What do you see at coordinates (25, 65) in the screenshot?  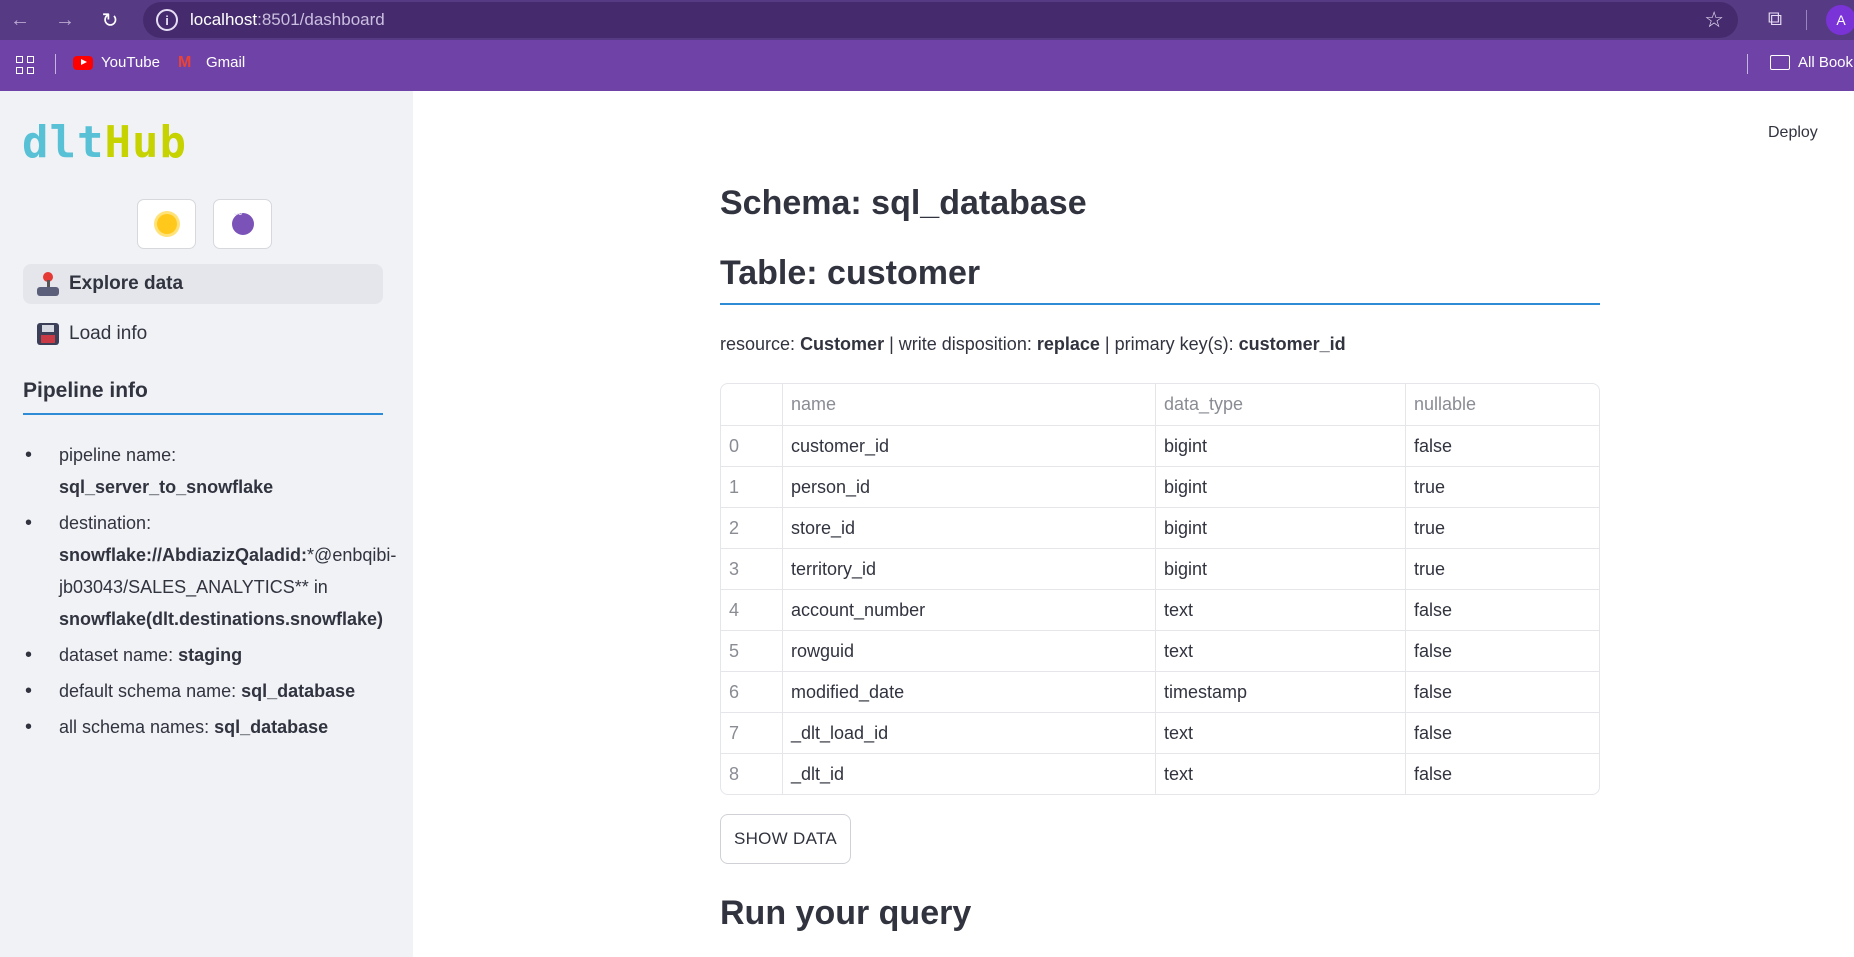 I see `apps-grid-icon` at bounding box center [25, 65].